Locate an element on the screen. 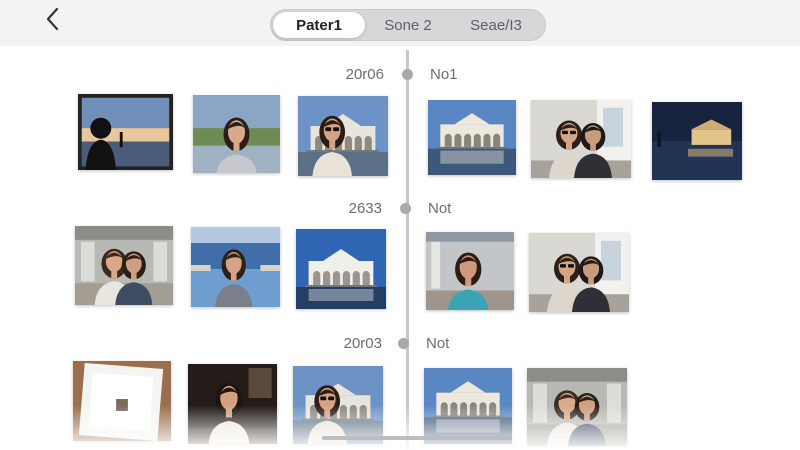 This screenshot has height=450, width=800. tab-seae-i3: Seae/I3 is located at coordinates (496, 25).